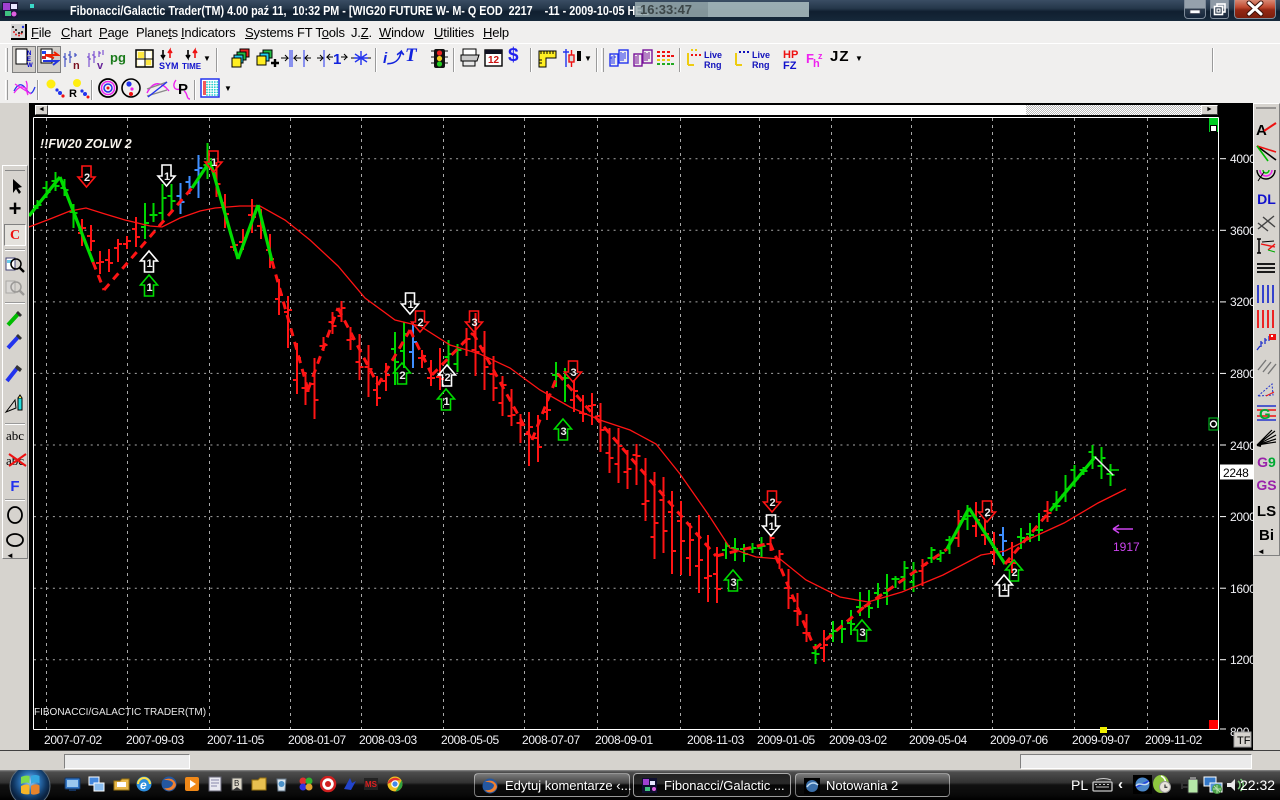 The width and height of the screenshot is (1280, 800). I want to click on svg-text: e, so click(143, 785).